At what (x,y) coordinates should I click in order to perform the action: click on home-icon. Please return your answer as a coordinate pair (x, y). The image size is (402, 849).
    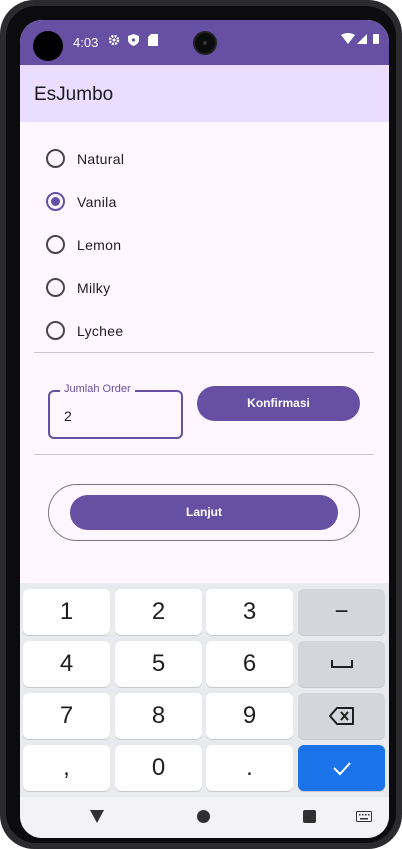
    Looking at the image, I should click on (203, 816).